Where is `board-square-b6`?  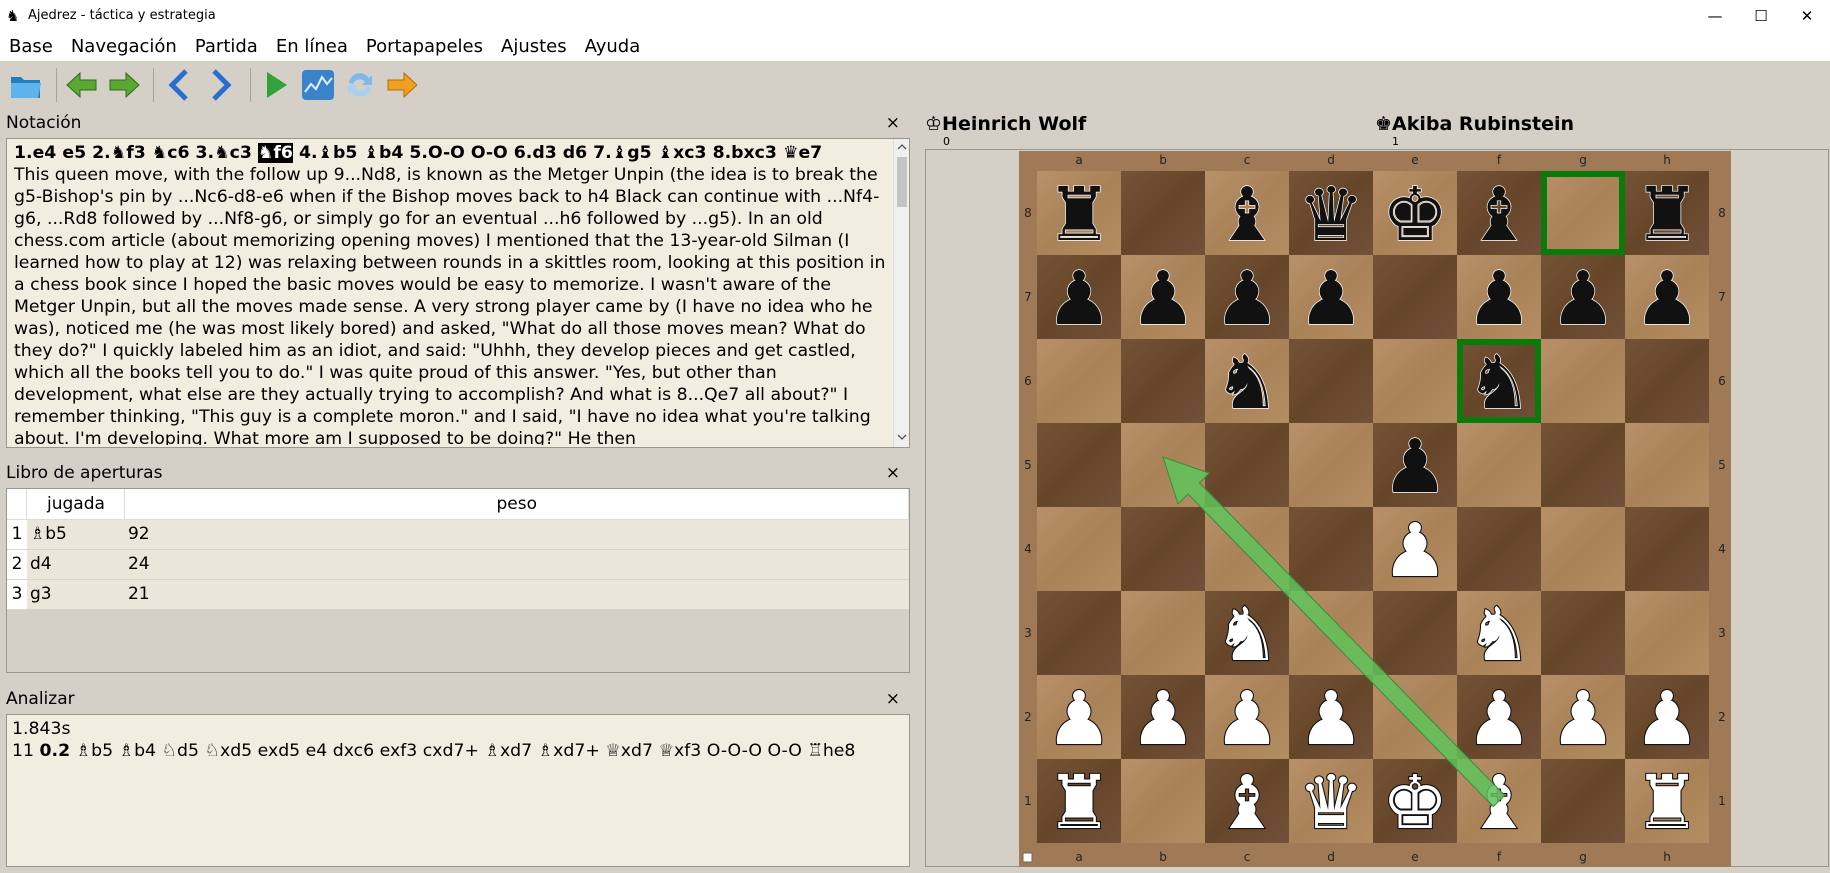 board-square-b6 is located at coordinates (1163, 381).